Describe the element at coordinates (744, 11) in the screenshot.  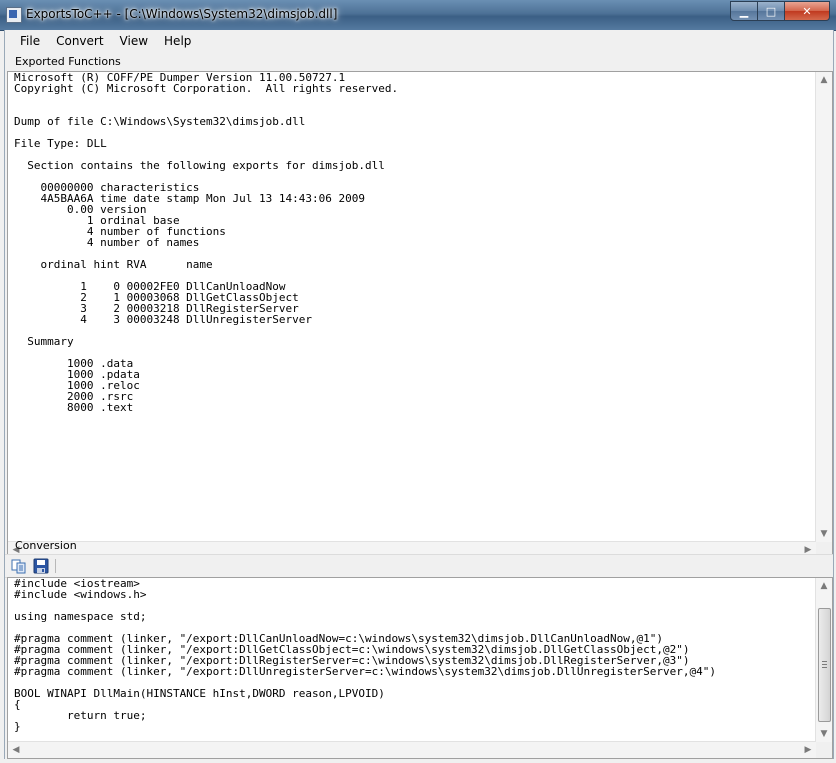
I see `minimize-button: ▁` at that location.